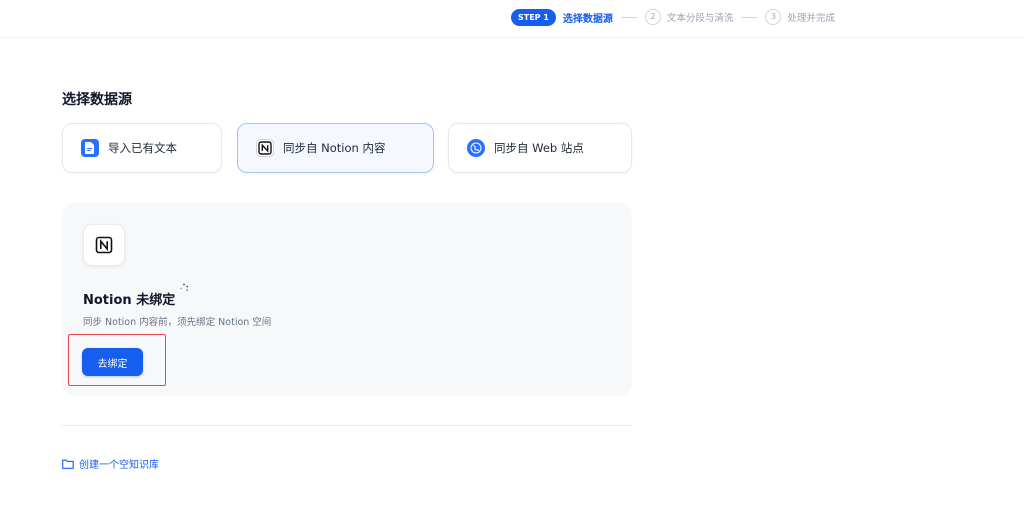 This screenshot has width=1024, height=506. Describe the element at coordinates (177, 322) in the screenshot. I see `notion-status-description: 同步 Notion 内容前，须先绑定 Notion 空间` at that location.